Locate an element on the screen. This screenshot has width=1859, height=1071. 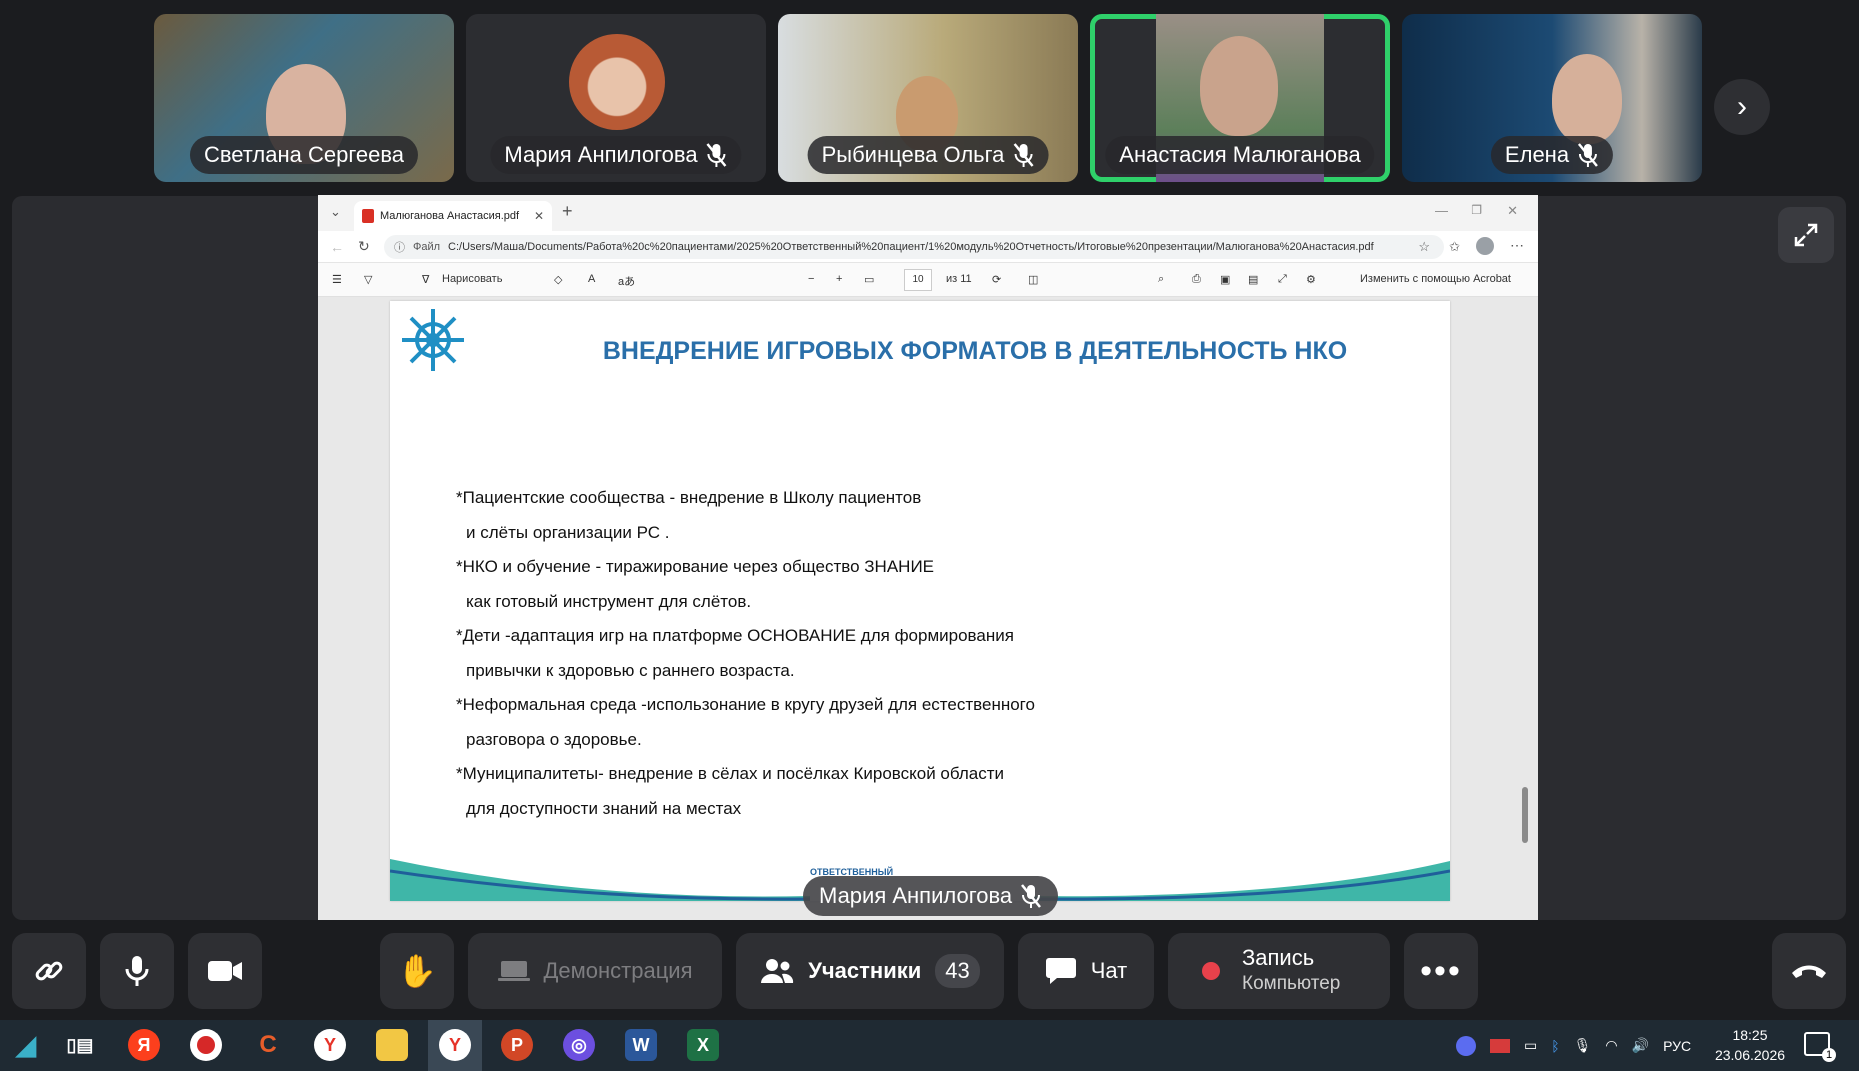
participant-name-pill: Елена is located at coordinates (1552, 155).